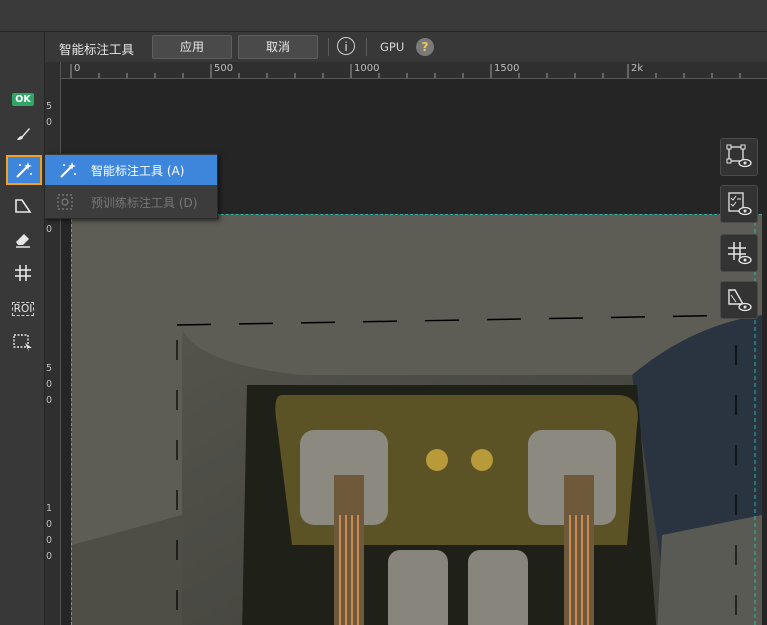 The width and height of the screenshot is (767, 625). I want to click on show-checklist-icon, so click(740, 204).